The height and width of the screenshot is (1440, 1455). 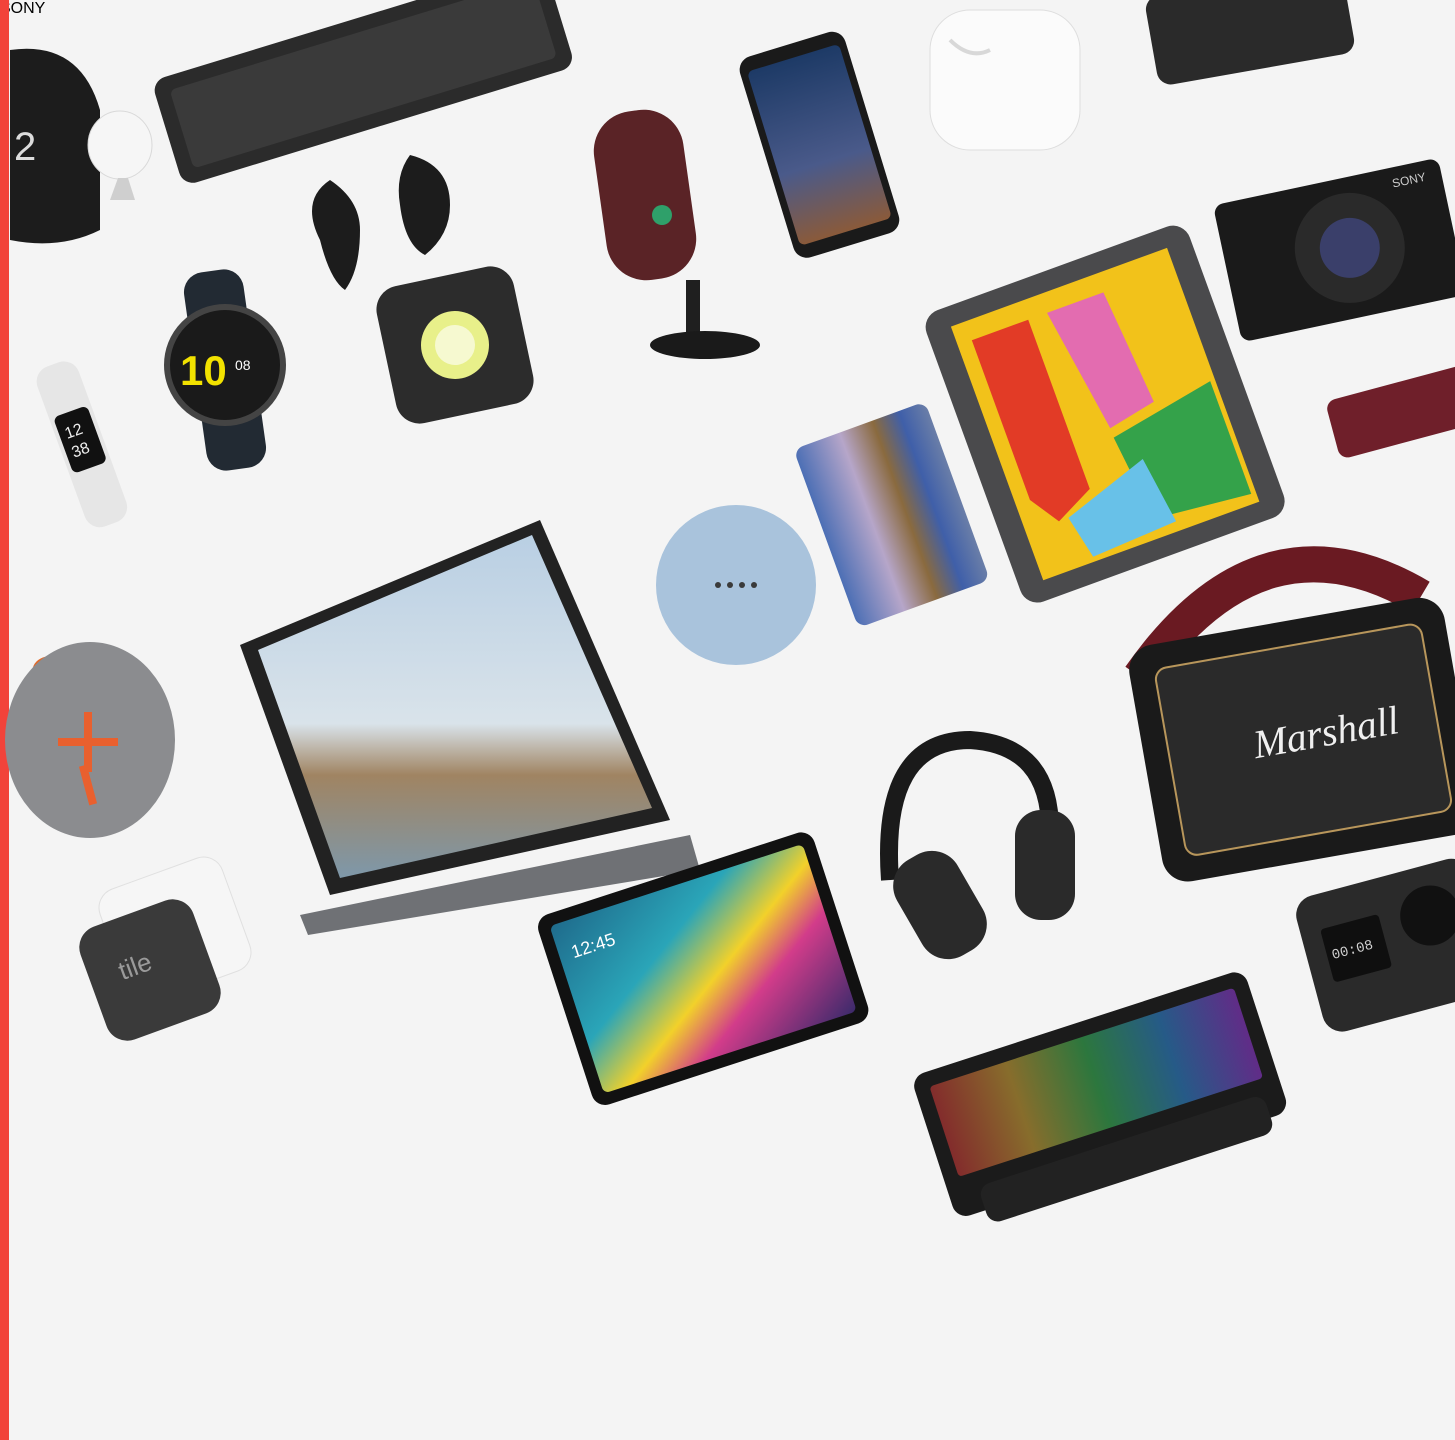 I want to click on smartwatch-time: 10, so click(x=203, y=370).